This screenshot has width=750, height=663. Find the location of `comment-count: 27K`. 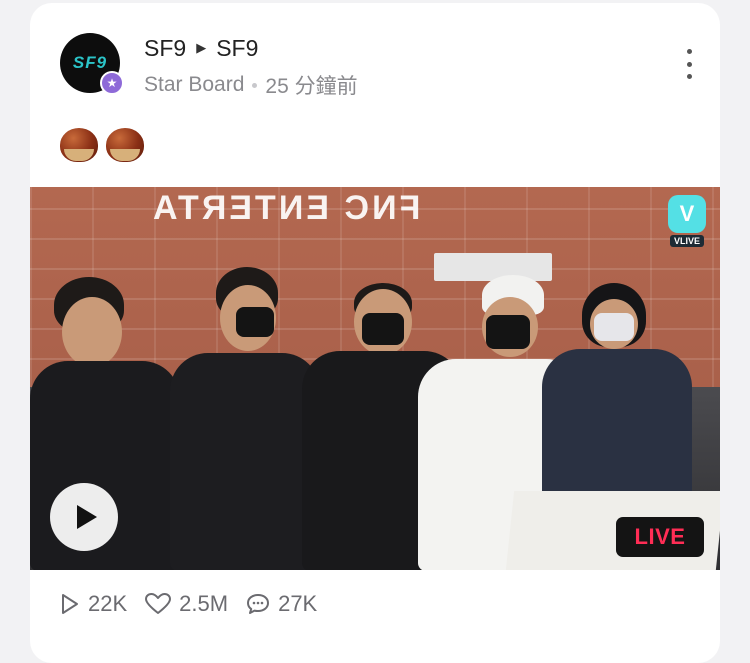

comment-count: 27K is located at coordinates (281, 604).